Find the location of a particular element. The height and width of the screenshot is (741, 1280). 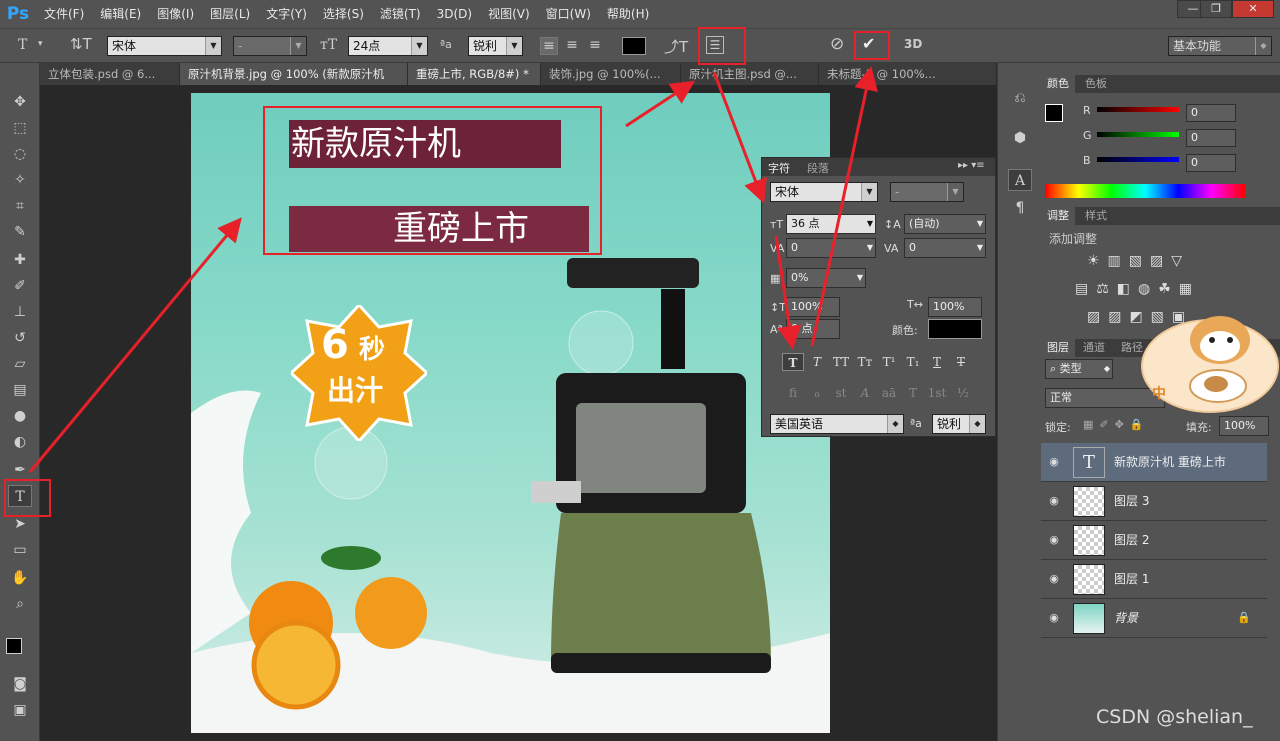

faux-bold-button: T is located at coordinates (793, 362).